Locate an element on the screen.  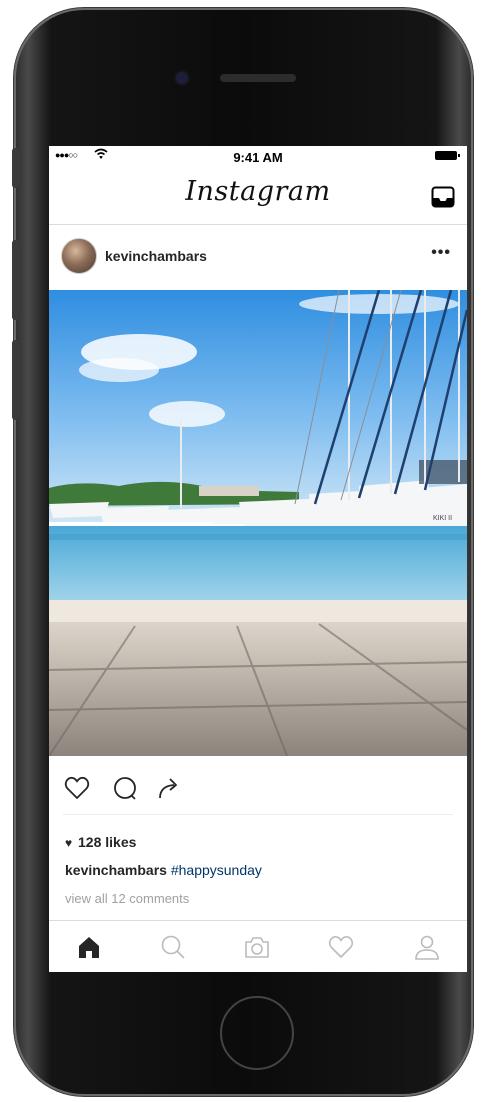
caption-hashtag: #happysunday is located at coordinates (216, 870).